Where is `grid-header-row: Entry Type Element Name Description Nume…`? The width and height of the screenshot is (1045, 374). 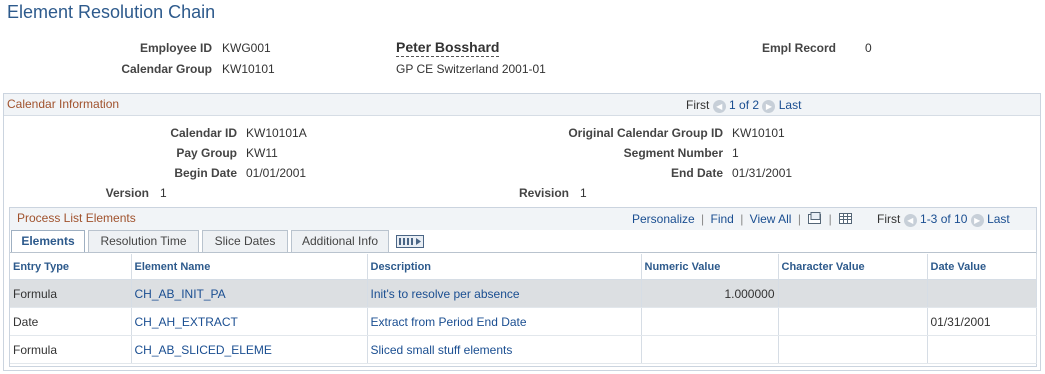
grid-header-row: Entry Type Element Name Description Nume… is located at coordinates (523, 267).